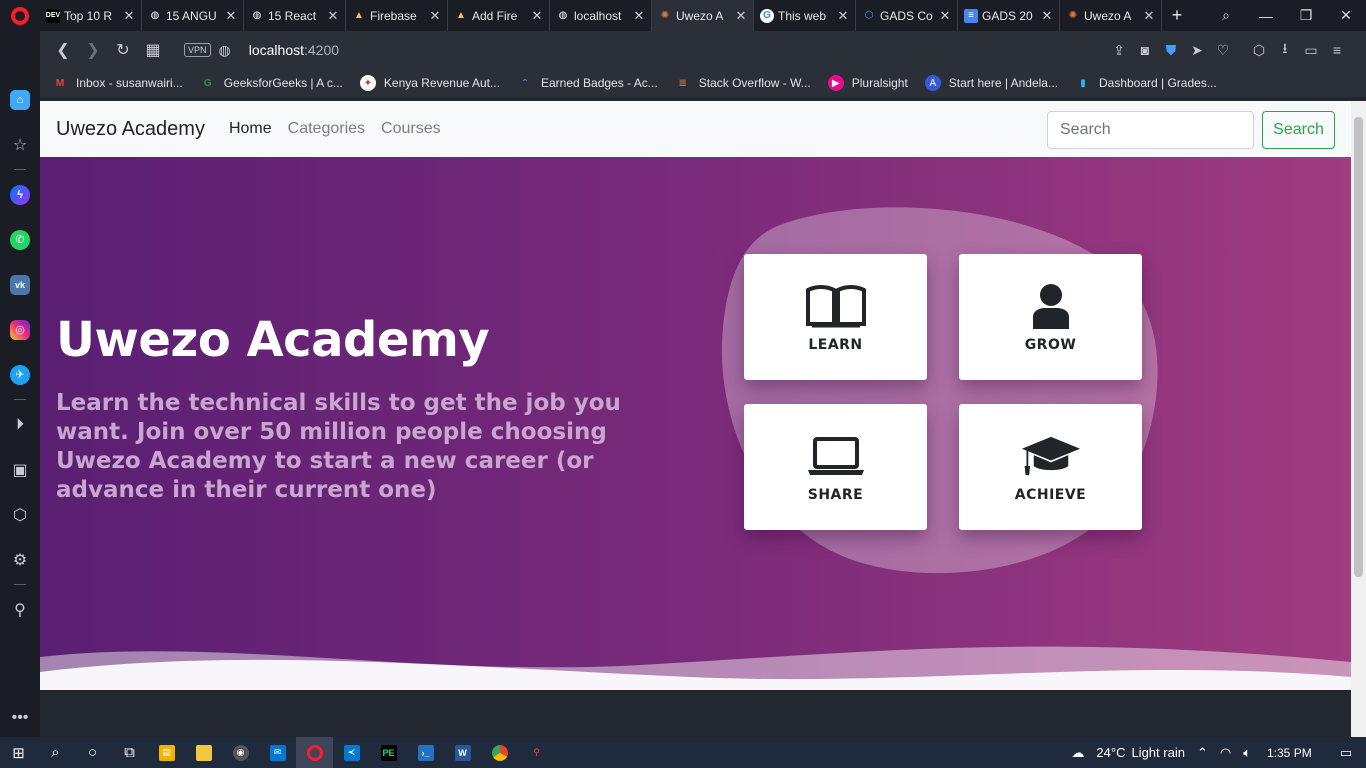 This screenshot has width=1366, height=768. What do you see at coordinates (1009, 15) in the screenshot?
I see `browser-tab: ≡ GADS 20 ✕` at bounding box center [1009, 15].